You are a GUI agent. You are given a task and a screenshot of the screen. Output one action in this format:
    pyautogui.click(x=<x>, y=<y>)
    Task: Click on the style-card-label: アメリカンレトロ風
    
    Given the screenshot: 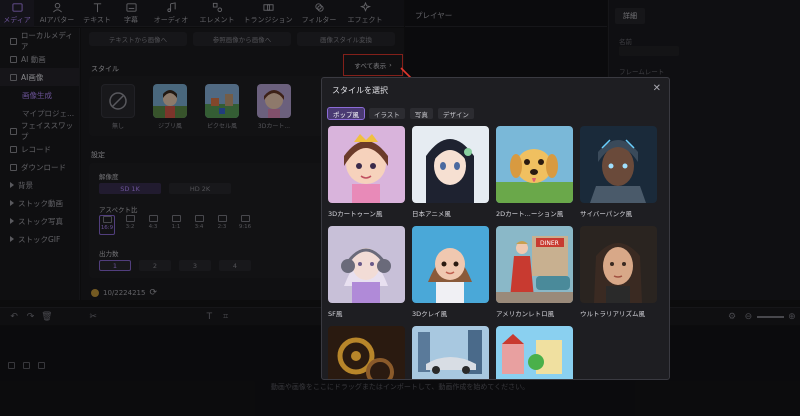 What is the action you would take?
    pyautogui.click(x=525, y=314)
    